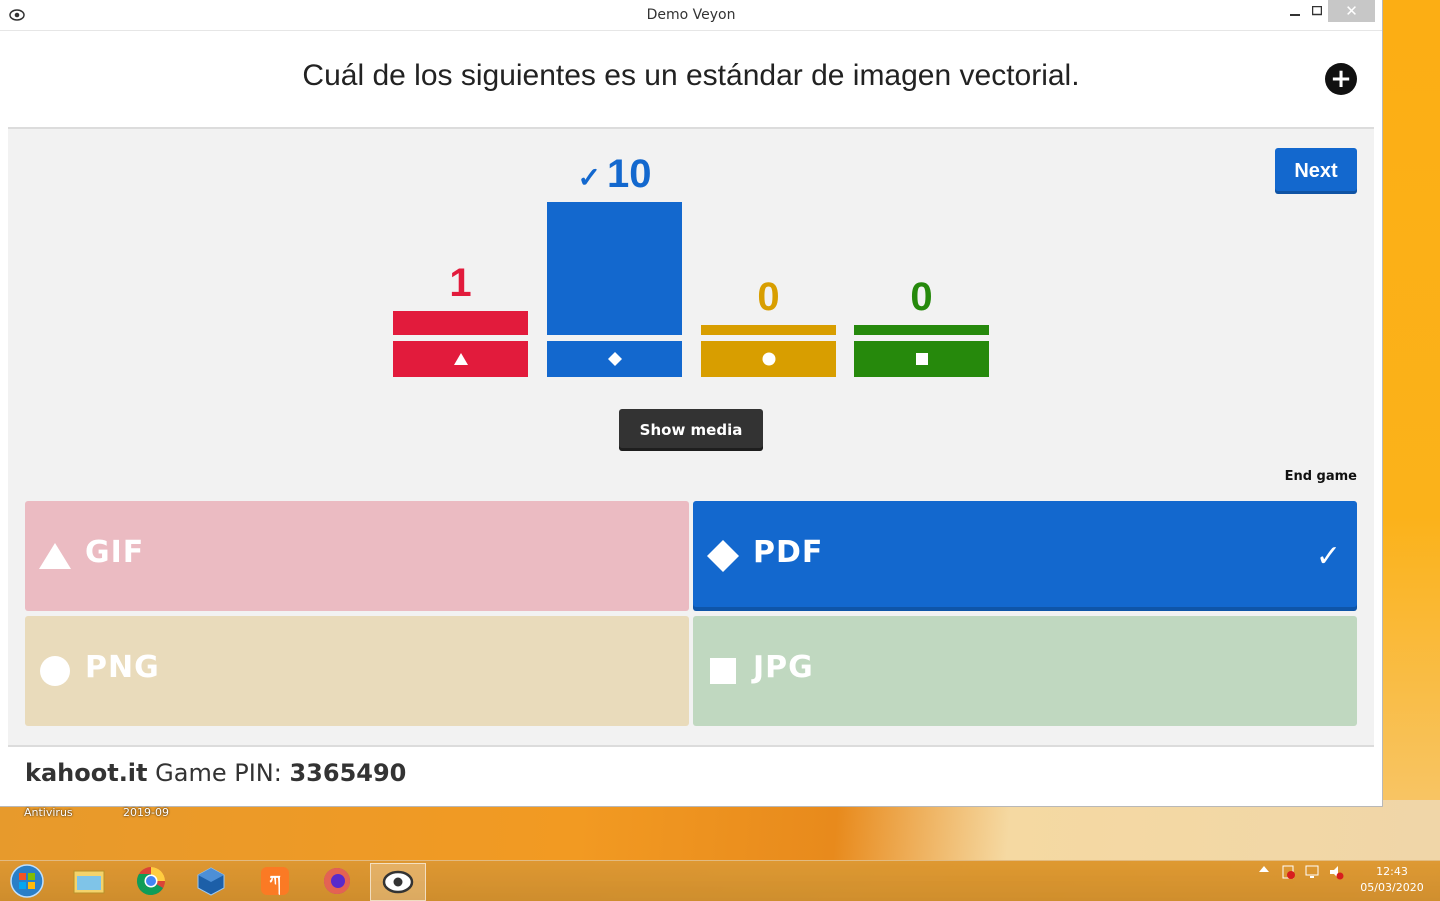 The width and height of the screenshot is (1440, 901). I want to click on minimize-icon, so click(1295, 15).